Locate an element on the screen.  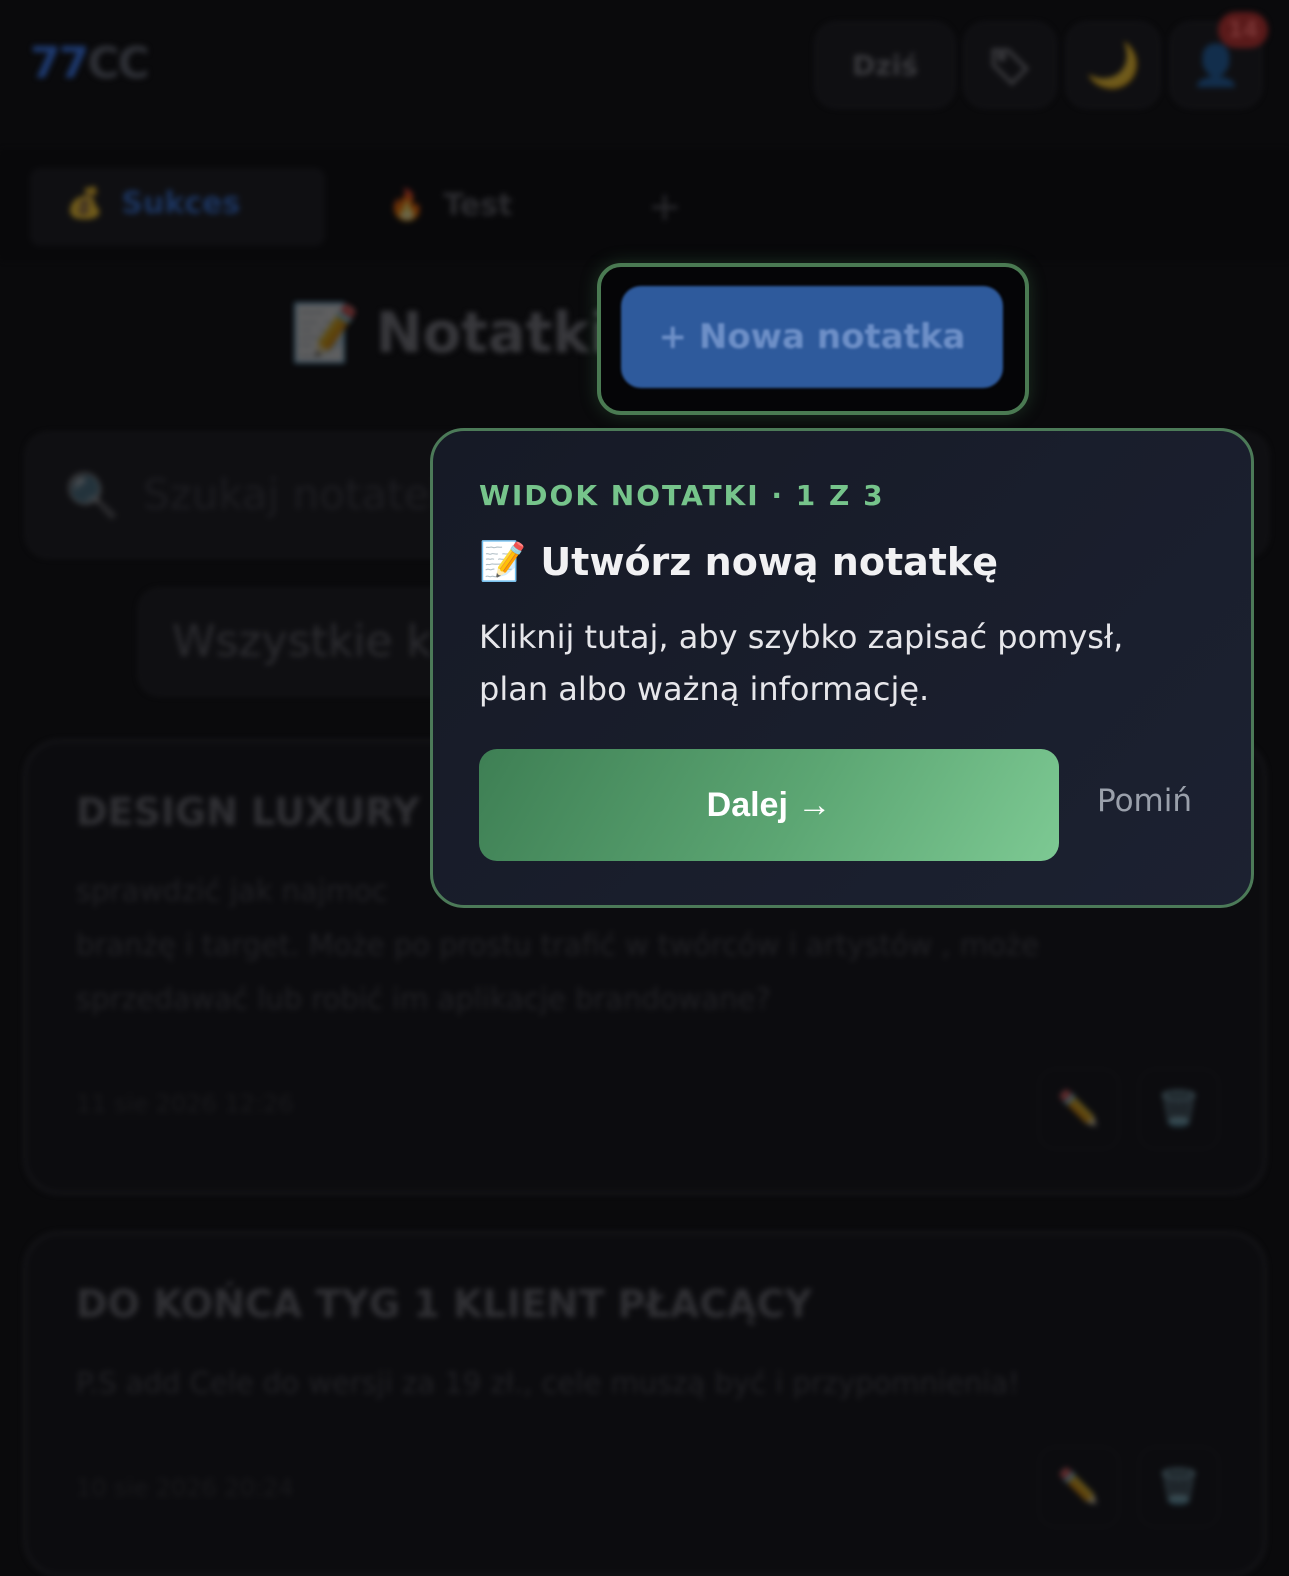
tags-button is located at coordinates (1010, 65).